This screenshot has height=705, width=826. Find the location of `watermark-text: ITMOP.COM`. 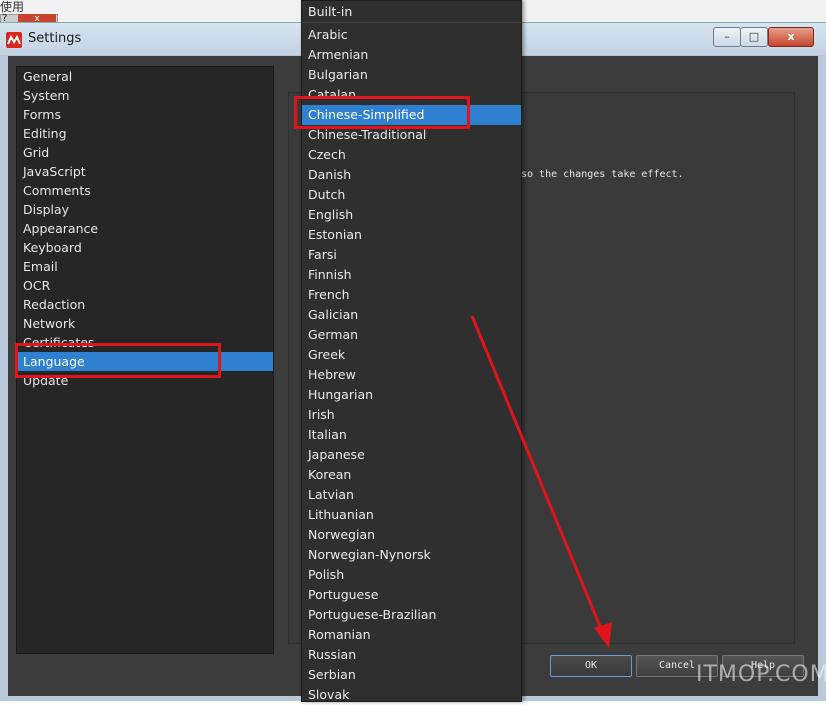

watermark-text: ITMOP.COM is located at coordinates (761, 674).